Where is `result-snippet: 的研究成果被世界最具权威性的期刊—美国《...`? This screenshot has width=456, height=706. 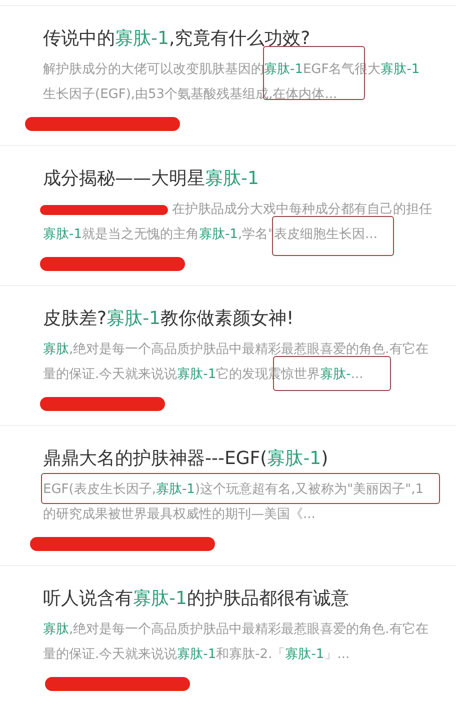
result-snippet: 的研究成果被世界最具权威性的期刊—美国《... is located at coordinates (179, 515).